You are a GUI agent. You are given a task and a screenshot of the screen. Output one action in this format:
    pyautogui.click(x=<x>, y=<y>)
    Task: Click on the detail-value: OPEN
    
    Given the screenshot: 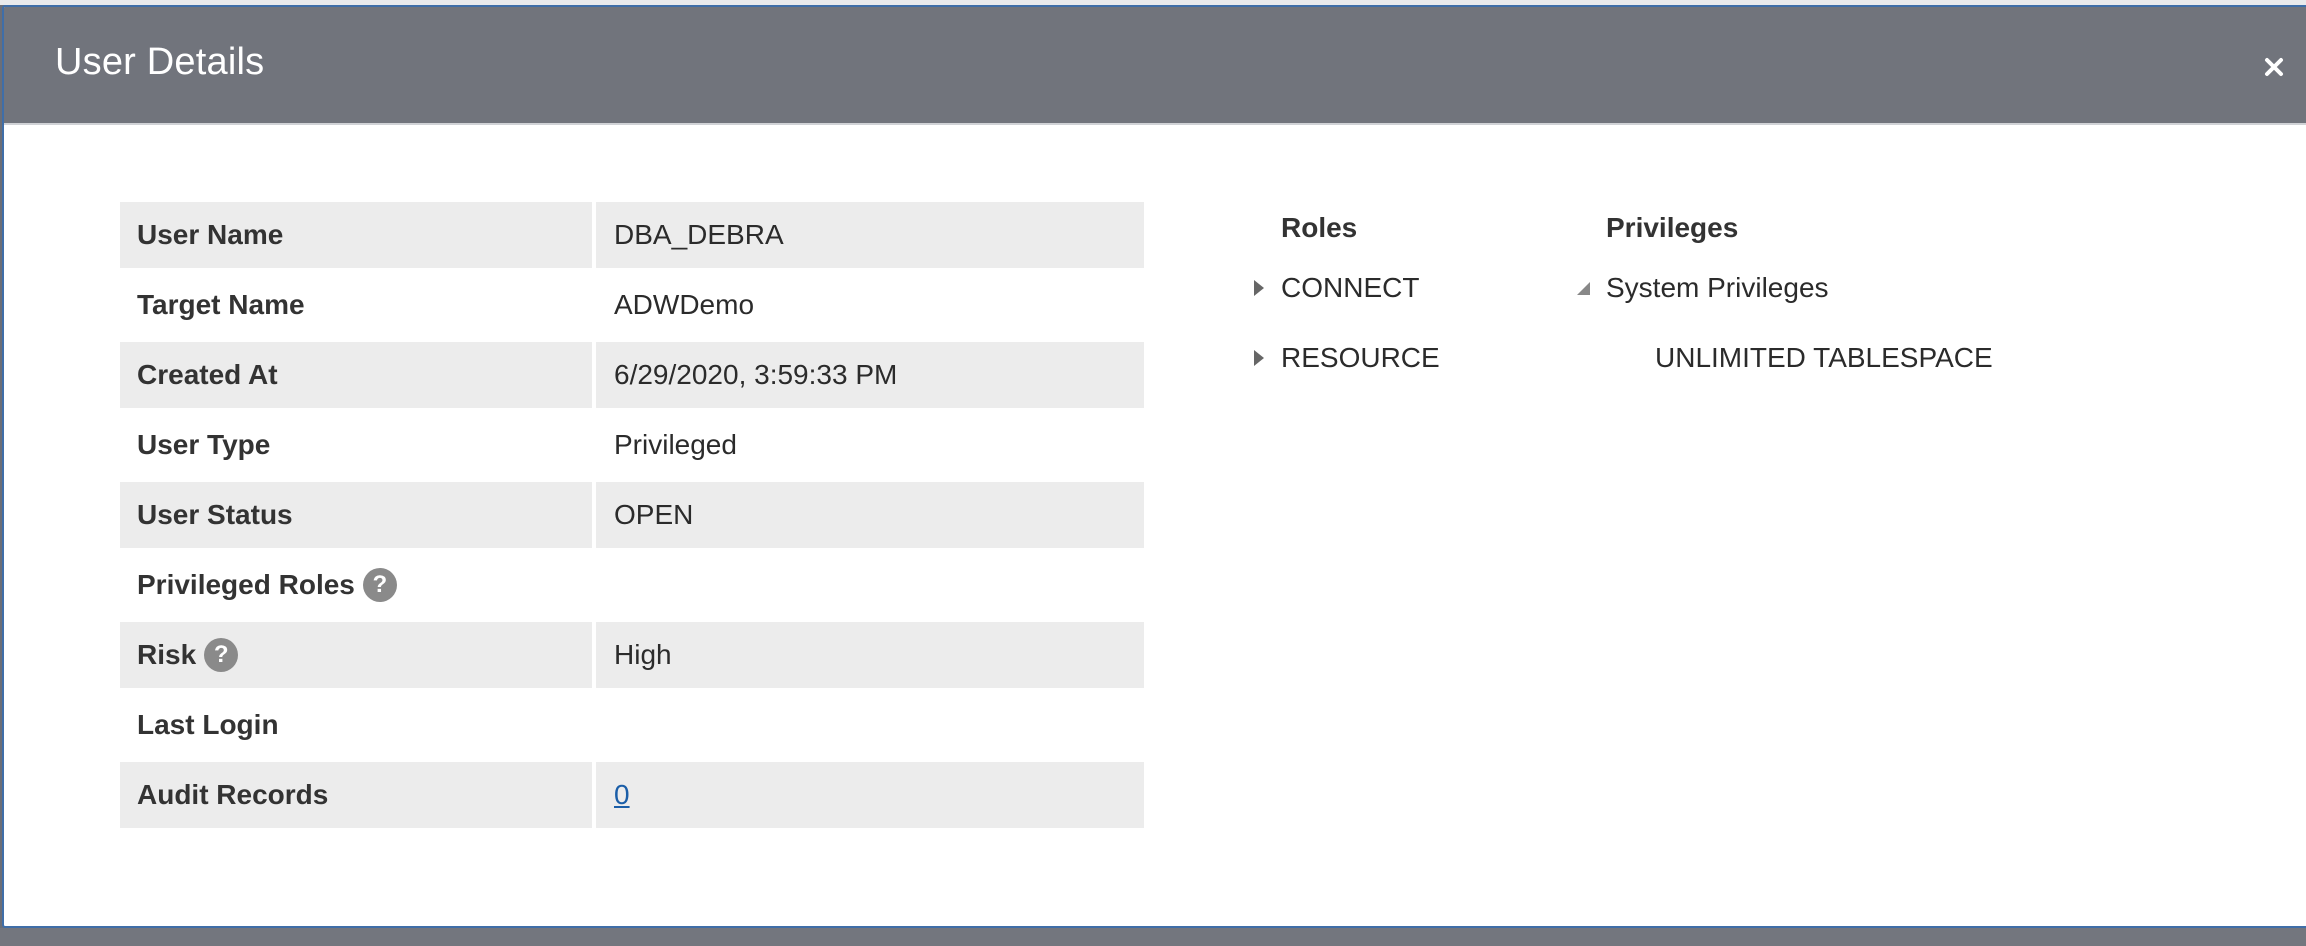 What is the action you would take?
    pyautogui.click(x=870, y=515)
    